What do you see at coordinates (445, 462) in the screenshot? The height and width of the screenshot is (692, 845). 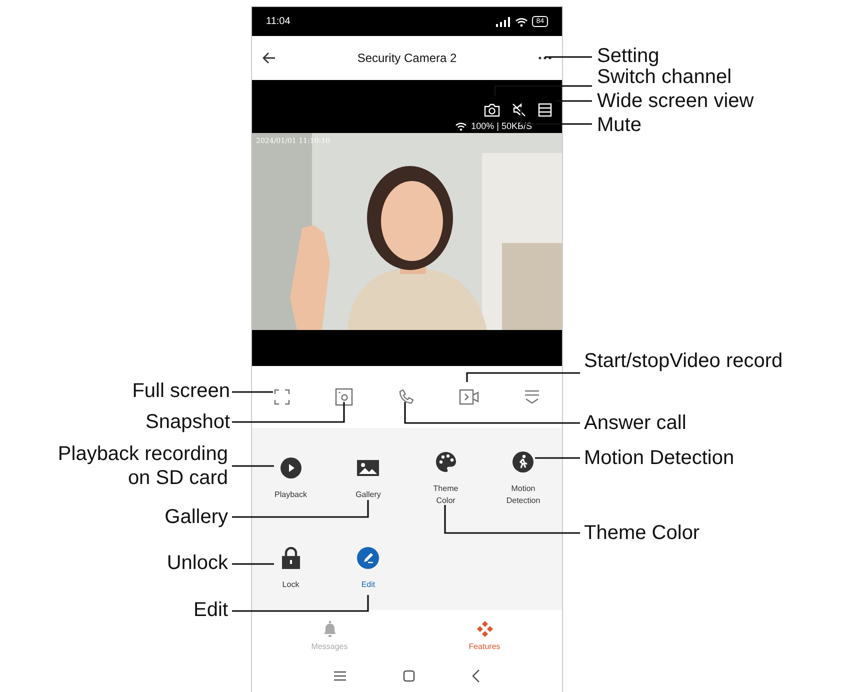 I see `palette-icon` at bounding box center [445, 462].